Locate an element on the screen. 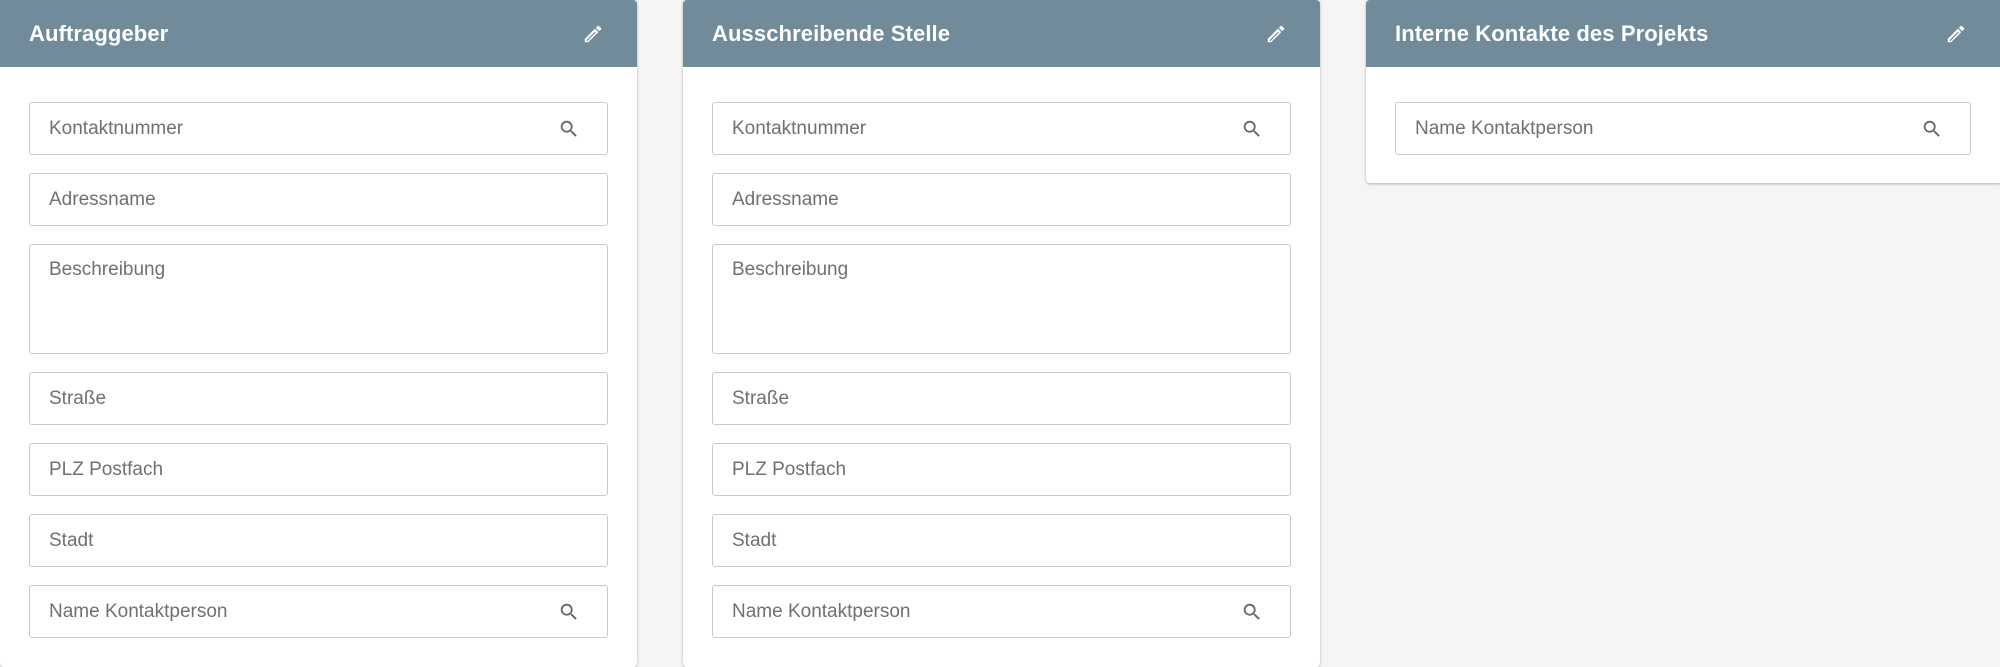  card-header: Interne Kontakte des Projekts is located at coordinates (1683, 33).